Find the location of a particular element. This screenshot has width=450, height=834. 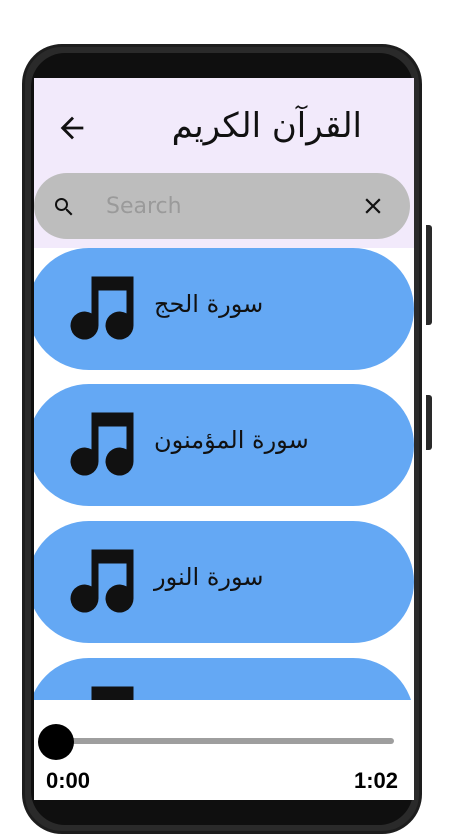

surah-item: سورة الحج is located at coordinates (224, 309).